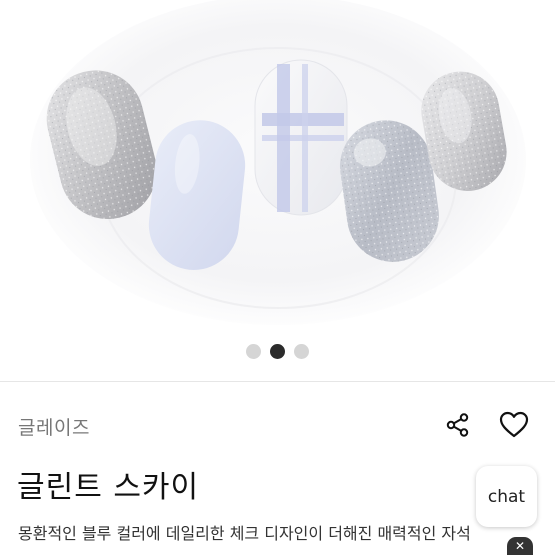  I want to click on close-button: ✕, so click(520, 546).